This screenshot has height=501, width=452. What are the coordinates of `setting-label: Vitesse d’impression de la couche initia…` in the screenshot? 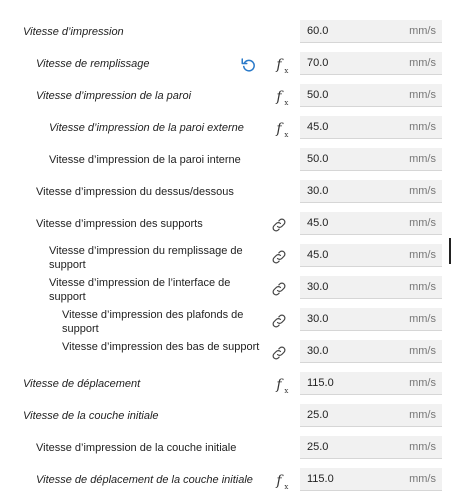 It's located at (136, 448).